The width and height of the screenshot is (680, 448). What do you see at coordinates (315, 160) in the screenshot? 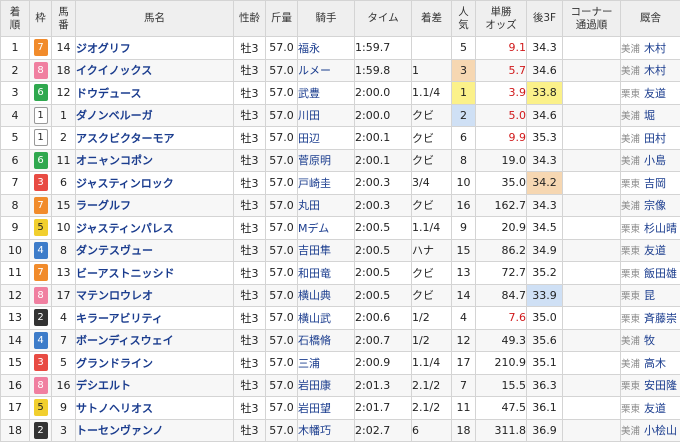
I see `jockey-link: 菅原明` at bounding box center [315, 160].